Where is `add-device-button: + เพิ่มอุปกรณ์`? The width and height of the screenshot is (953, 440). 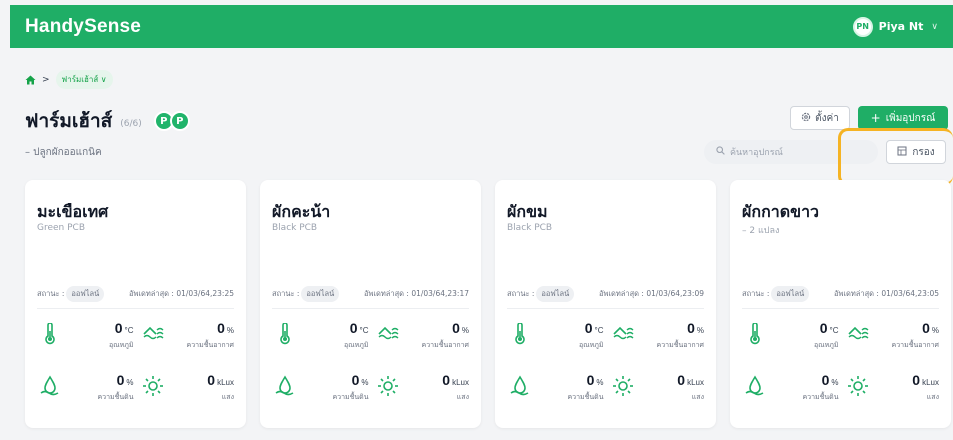 add-device-button: + เพิ่มอุปกรณ์ is located at coordinates (903, 118).